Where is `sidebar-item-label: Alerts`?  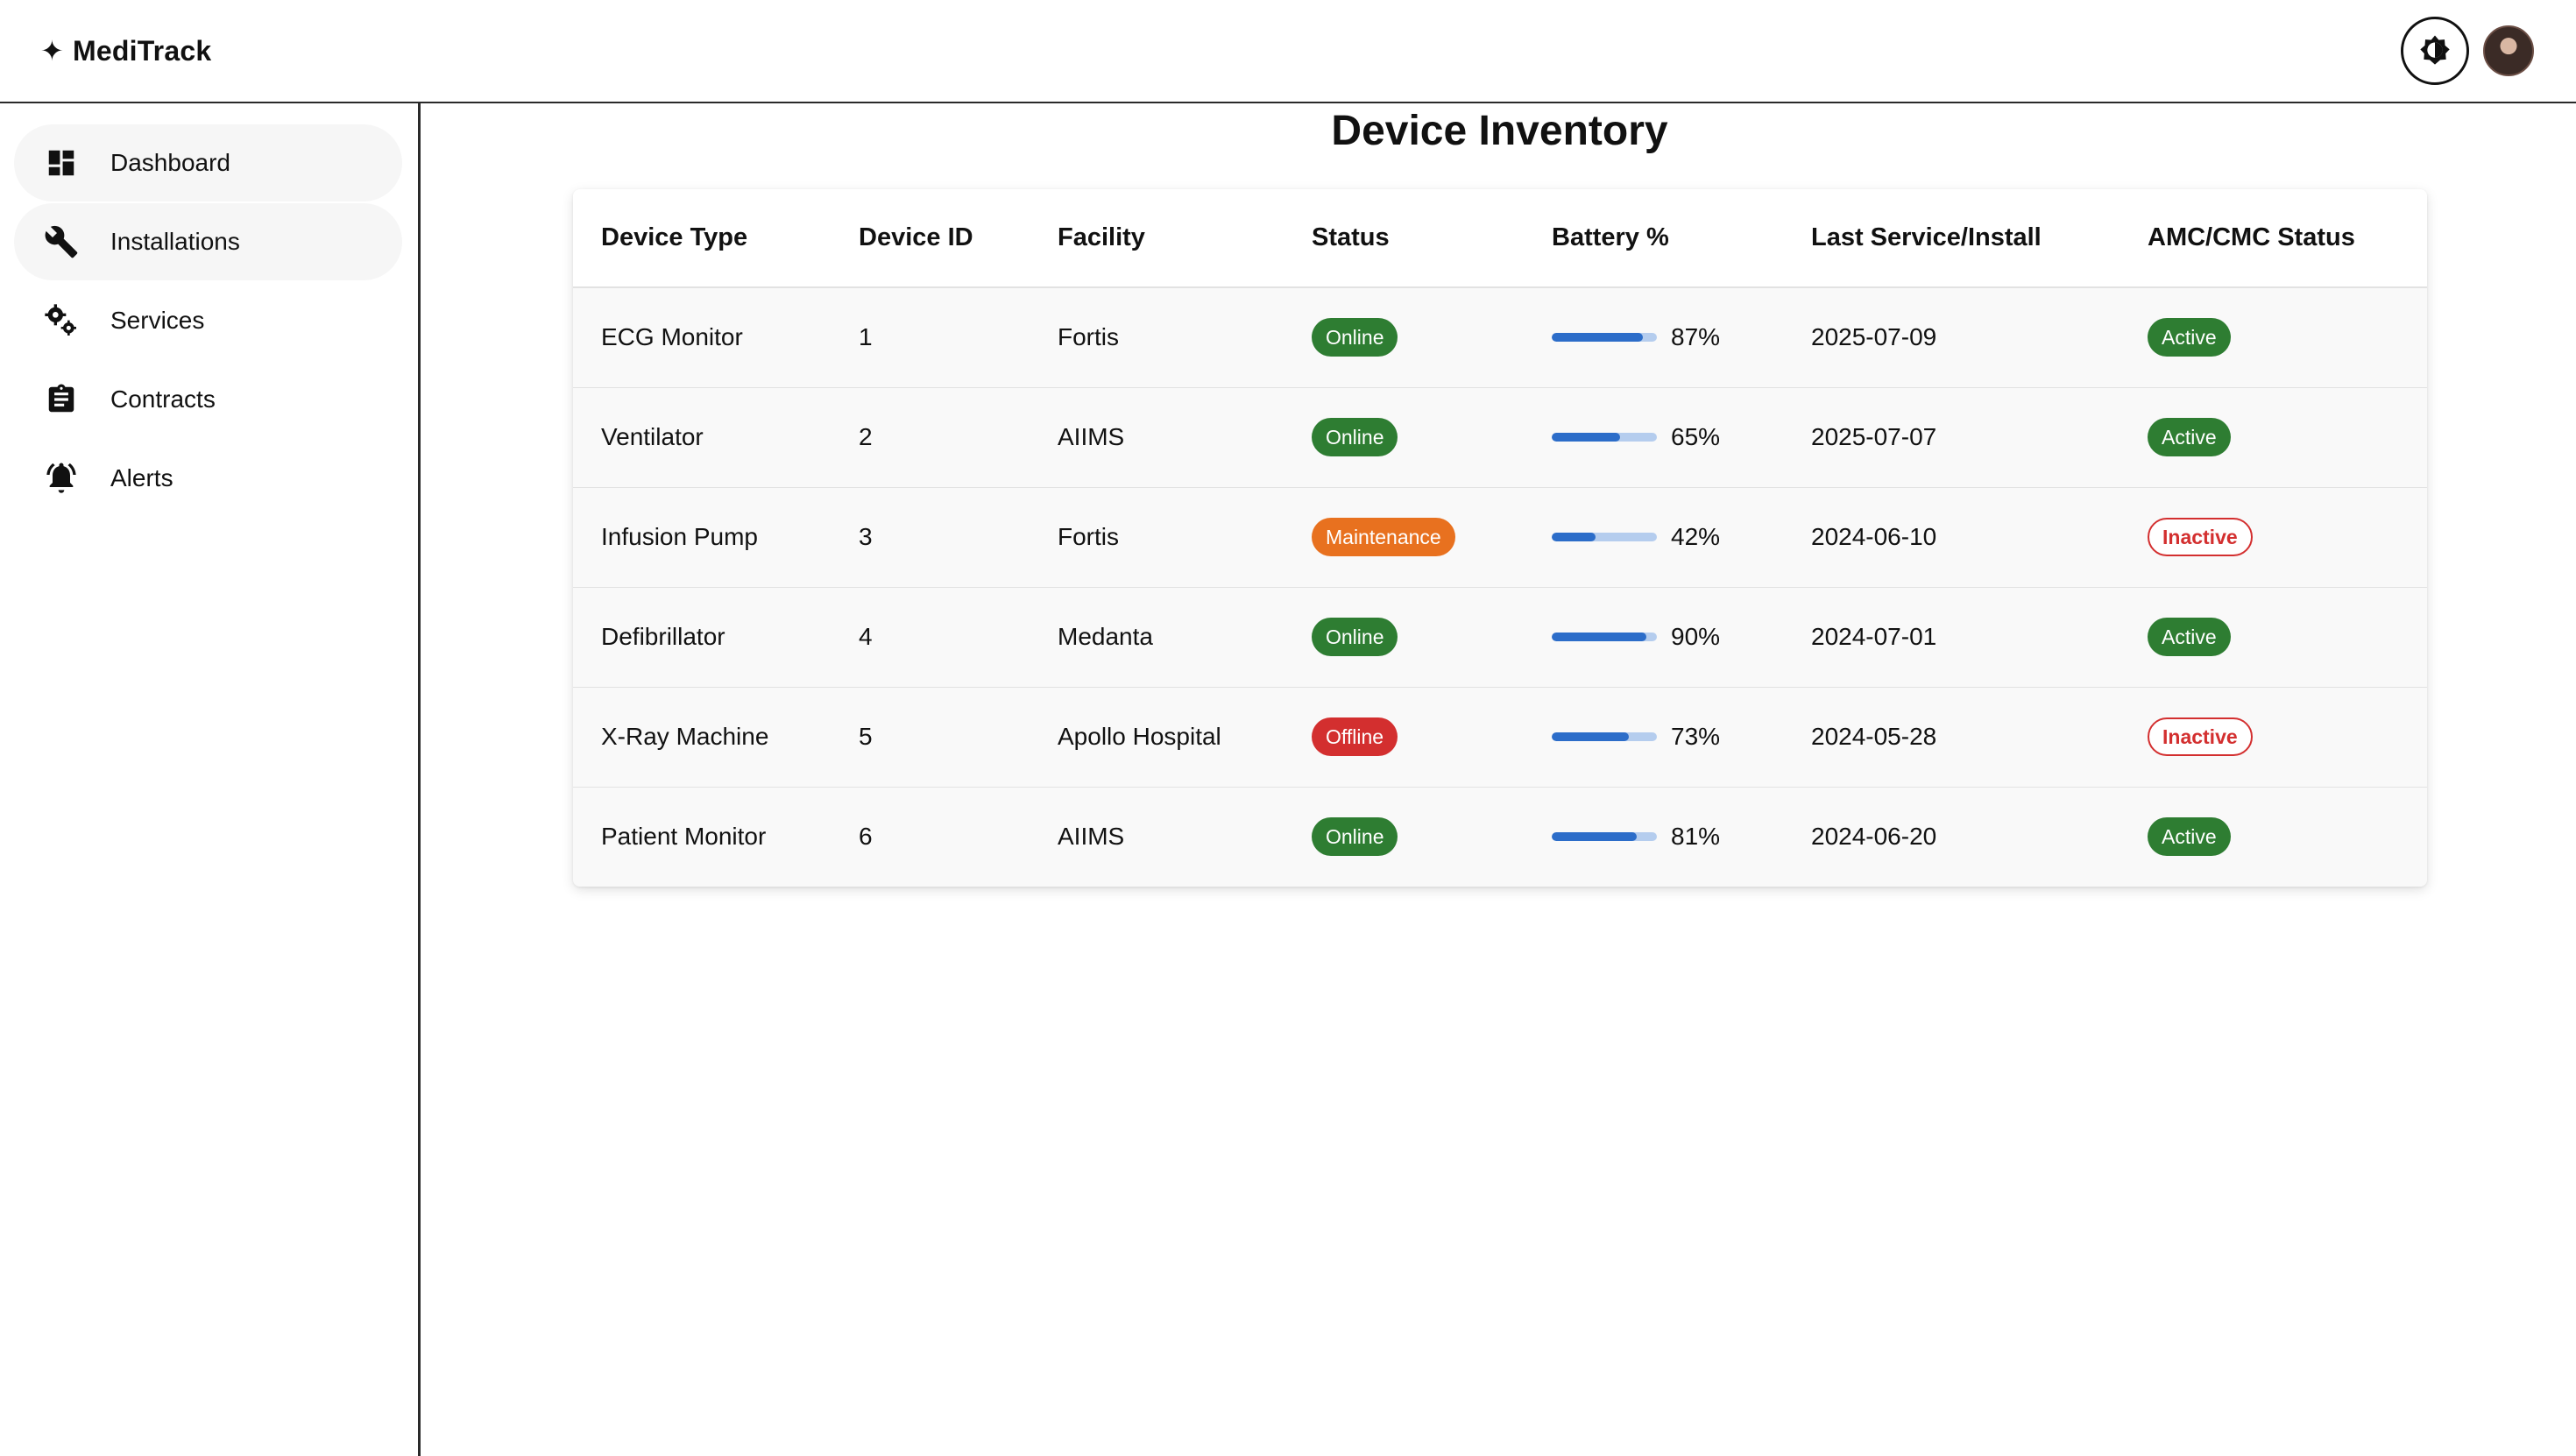
sidebar-item-label: Alerts is located at coordinates (141, 477).